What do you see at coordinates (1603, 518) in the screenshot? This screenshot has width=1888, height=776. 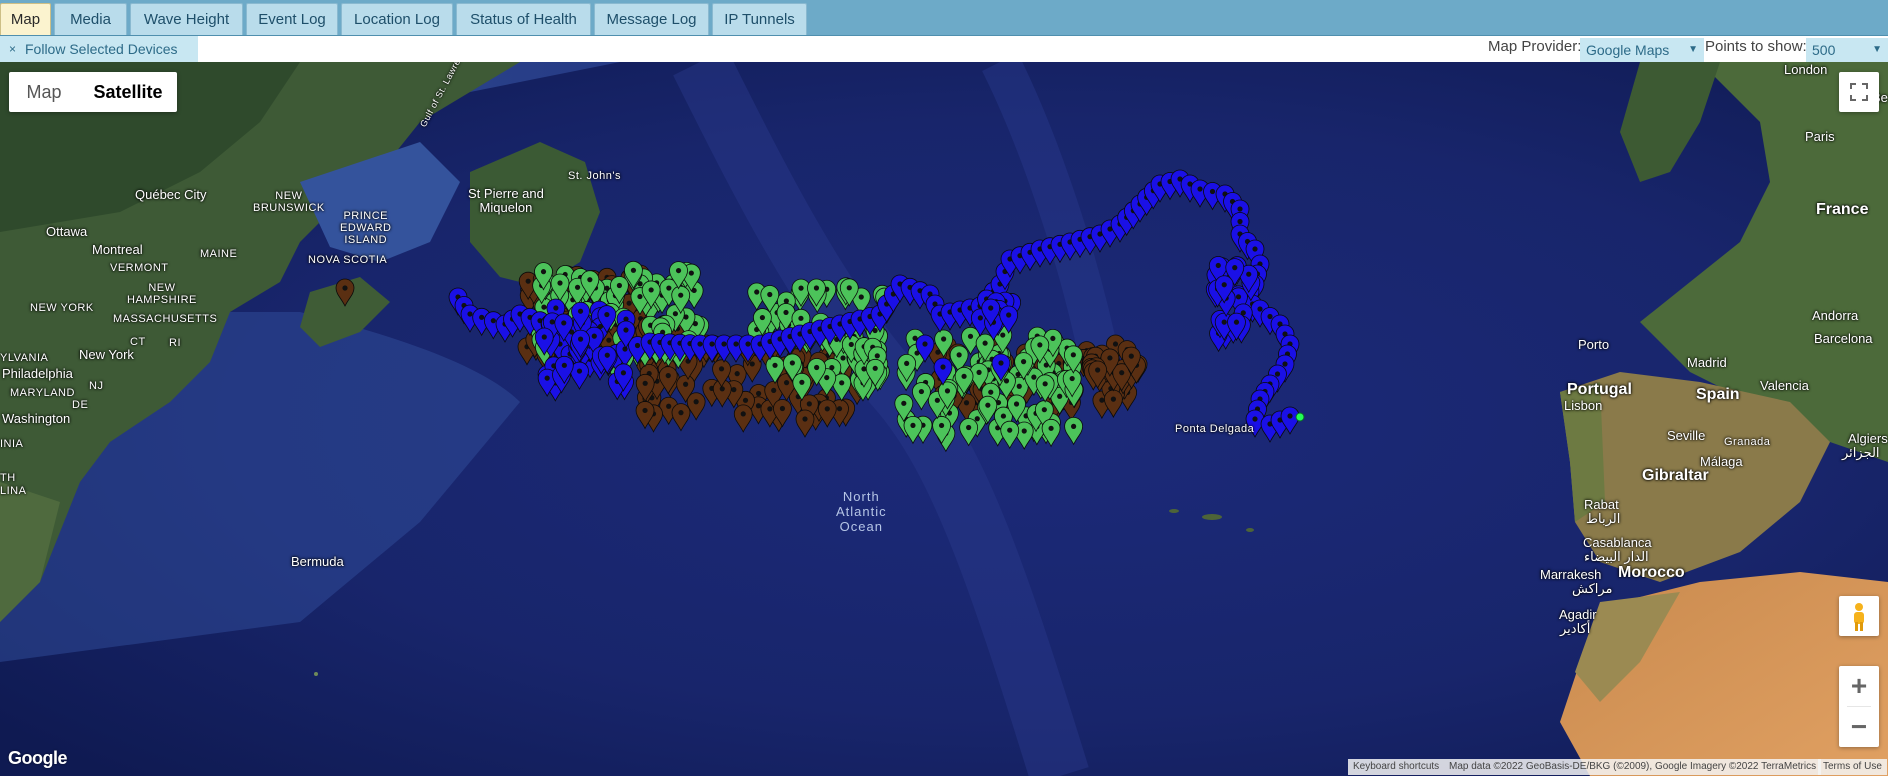 I see `label-rabat-ar: الرباط` at bounding box center [1603, 518].